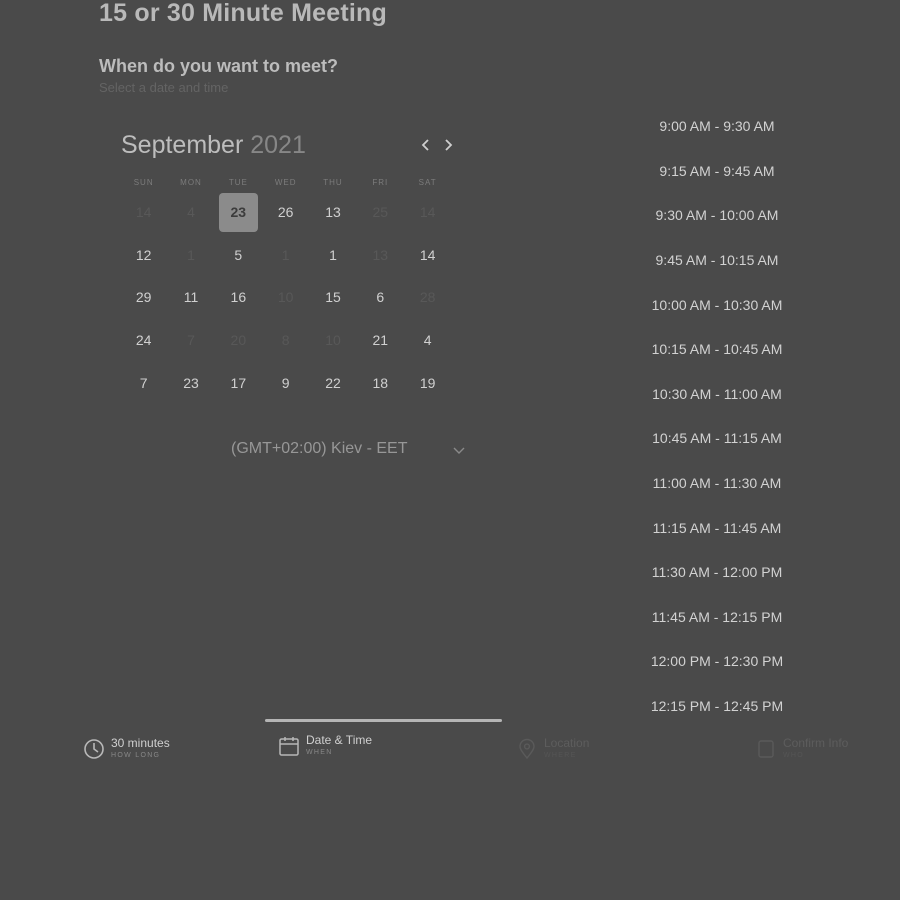 This screenshot has height=900, width=900. I want to click on step-location-sublabel: WHERE, so click(560, 755).